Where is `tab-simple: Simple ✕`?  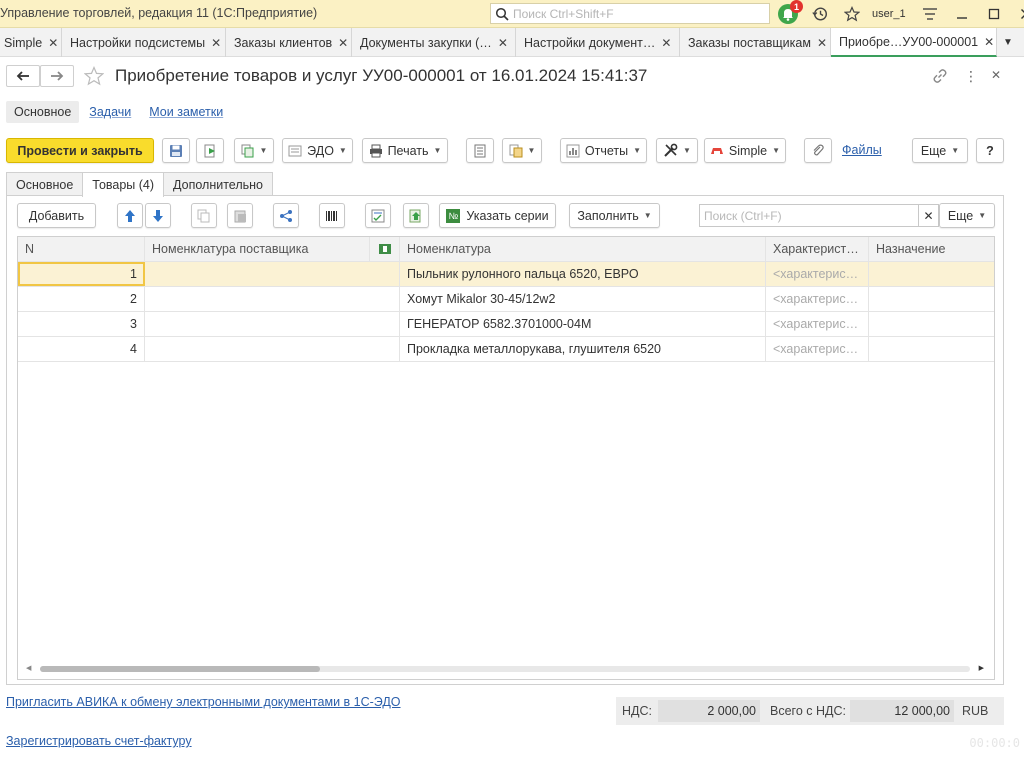
tab-simple: Simple ✕ is located at coordinates (31, 42).